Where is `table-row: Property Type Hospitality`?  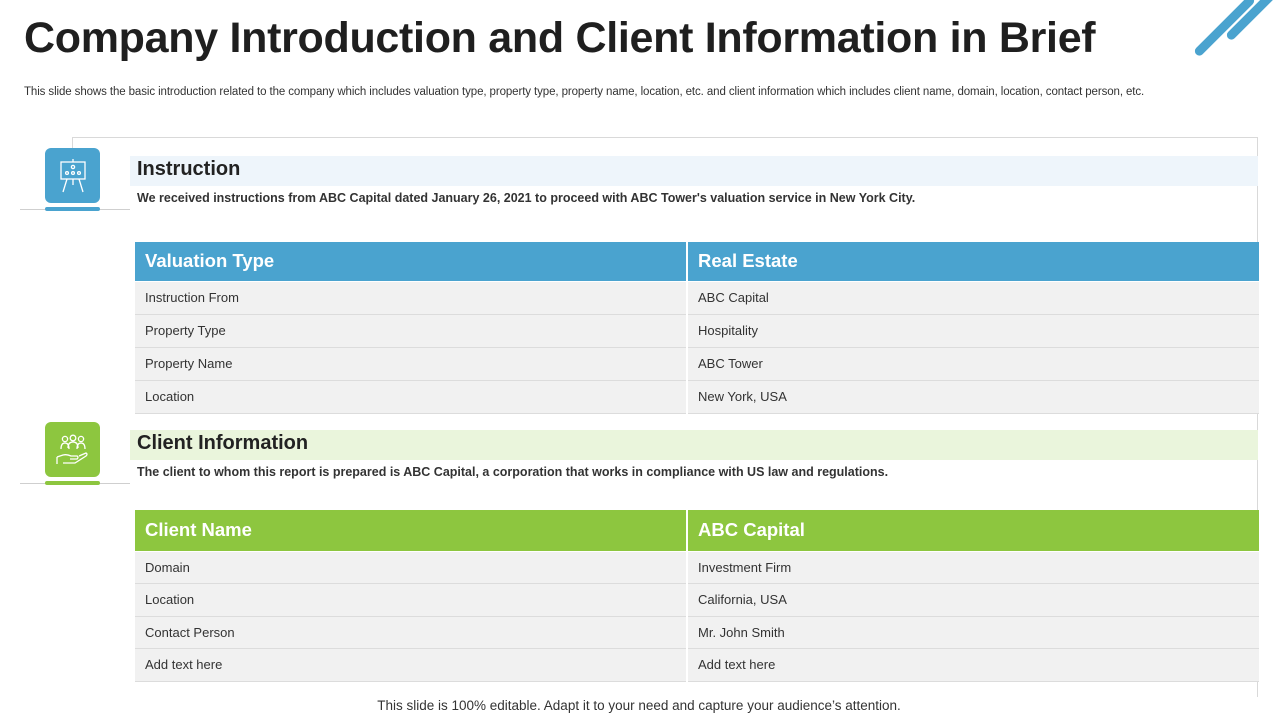
table-row: Property Type Hospitality is located at coordinates (697, 330).